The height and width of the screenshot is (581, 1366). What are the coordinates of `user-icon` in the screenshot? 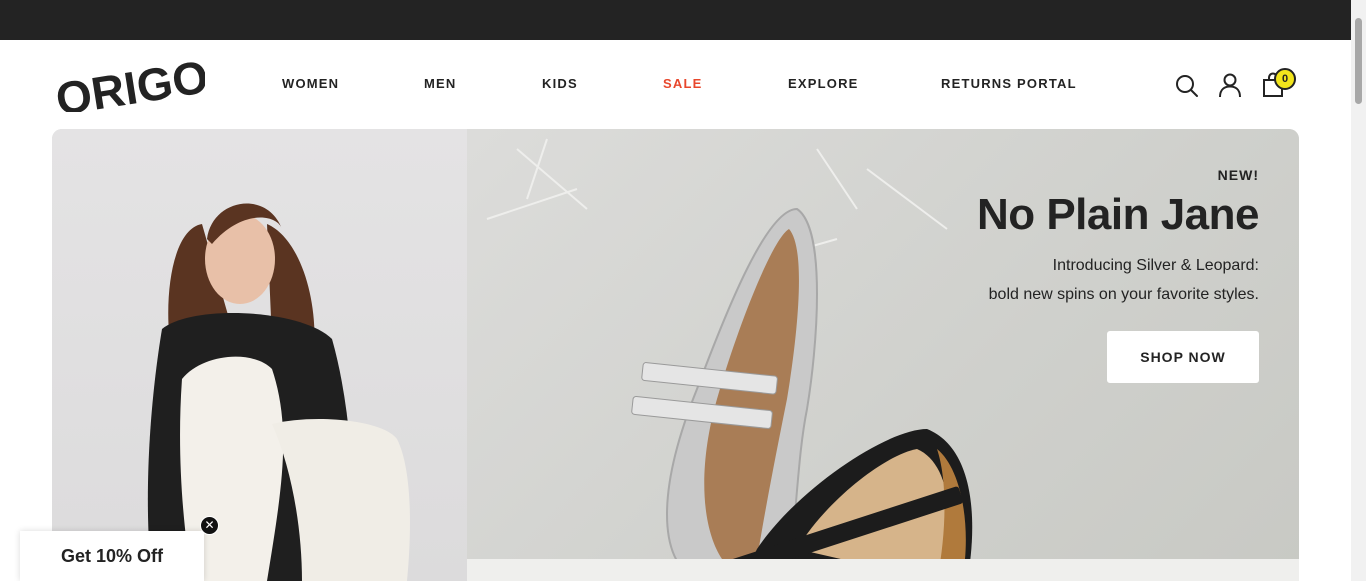 It's located at (1230, 85).